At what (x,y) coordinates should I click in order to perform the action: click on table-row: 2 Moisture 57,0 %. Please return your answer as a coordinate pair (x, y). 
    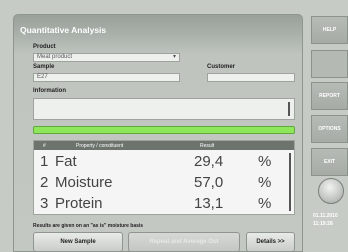
    Looking at the image, I should click on (161, 183).